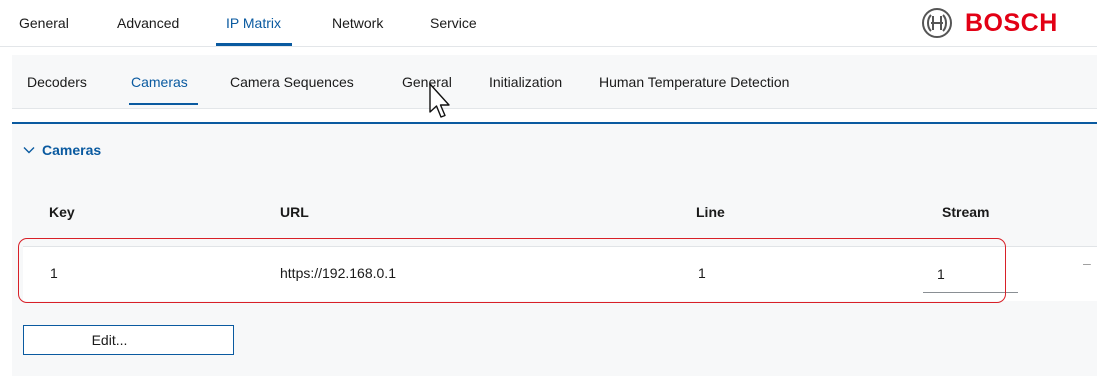  I want to click on tab-service: Service, so click(453, 23).